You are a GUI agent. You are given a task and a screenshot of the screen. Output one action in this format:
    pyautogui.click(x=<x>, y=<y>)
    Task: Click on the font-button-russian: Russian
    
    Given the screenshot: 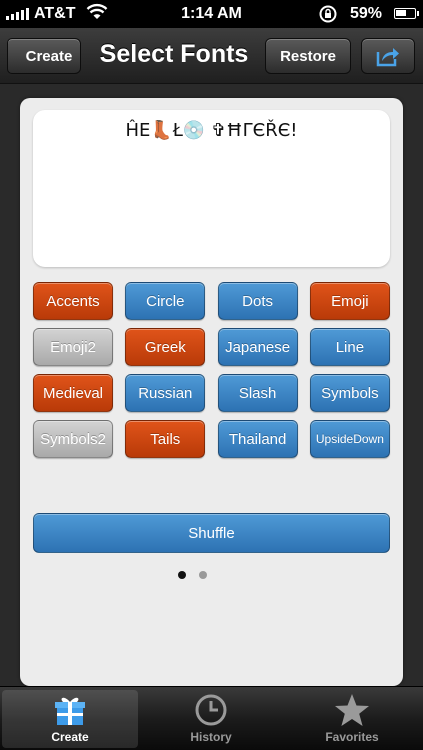 What is the action you would take?
    pyautogui.click(x=165, y=393)
    